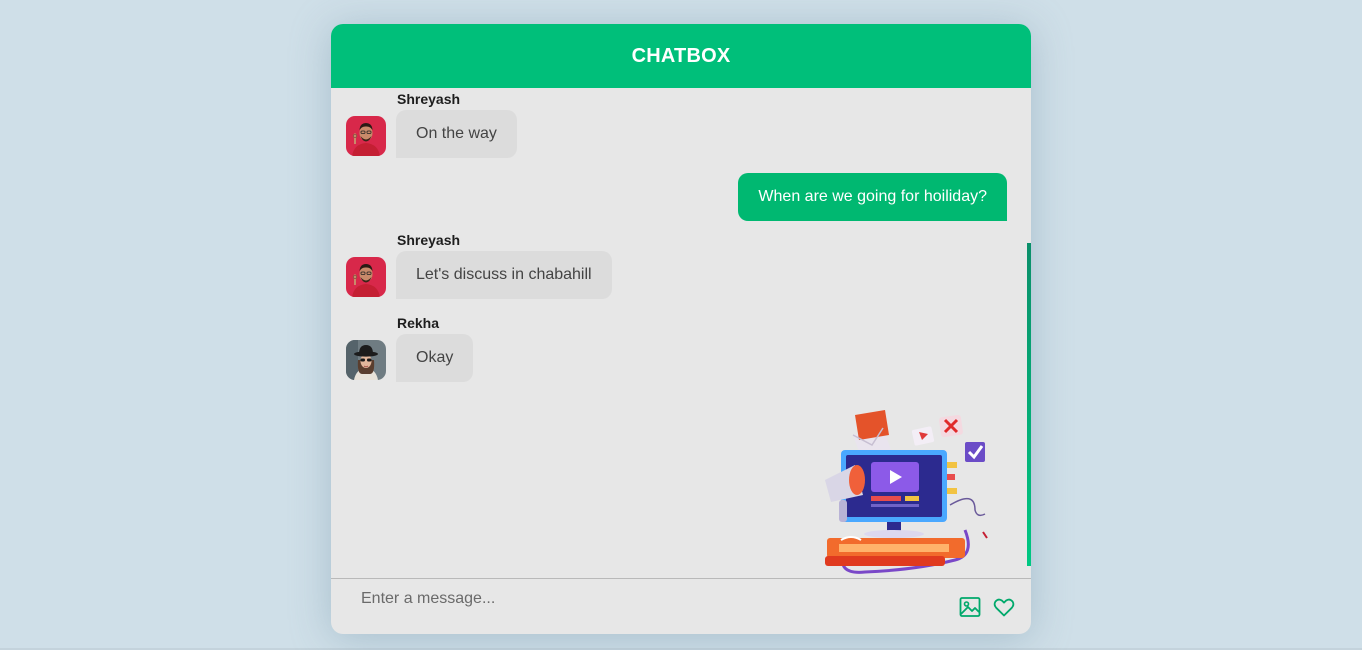  I want to click on message-bubble: On the way, so click(456, 134).